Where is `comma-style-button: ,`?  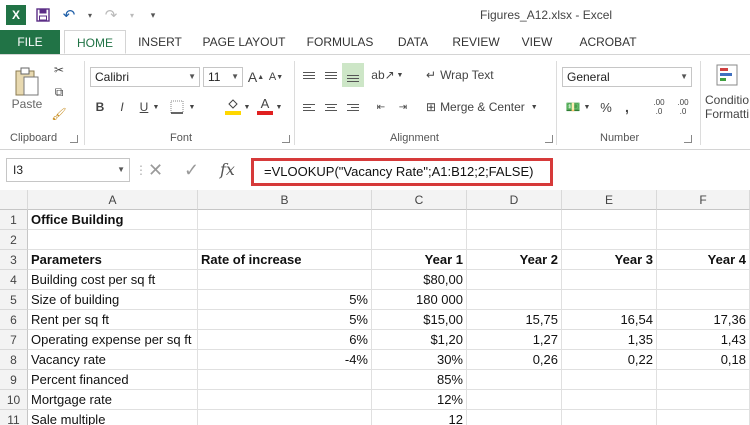
comma-style-button: , is located at coordinates (627, 107).